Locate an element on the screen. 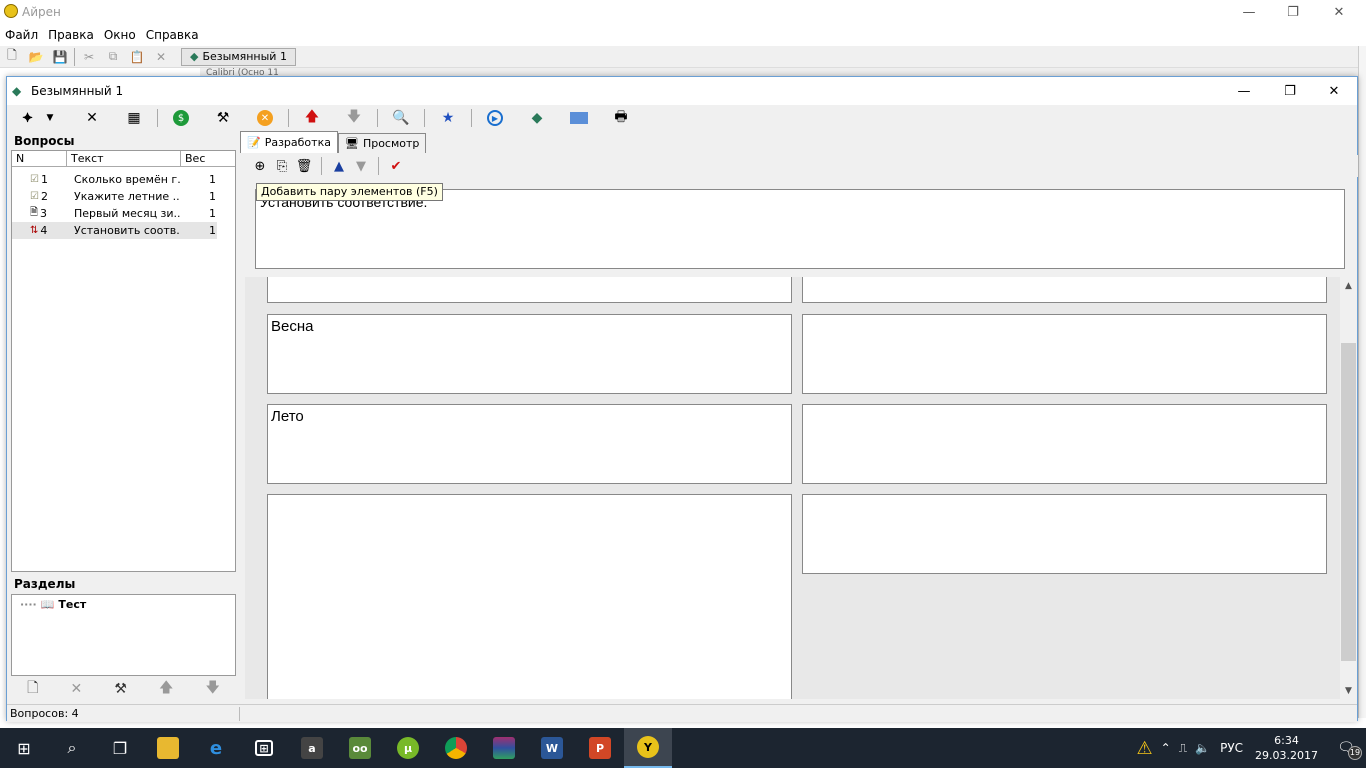  score-icon: $ is located at coordinates (181, 118).